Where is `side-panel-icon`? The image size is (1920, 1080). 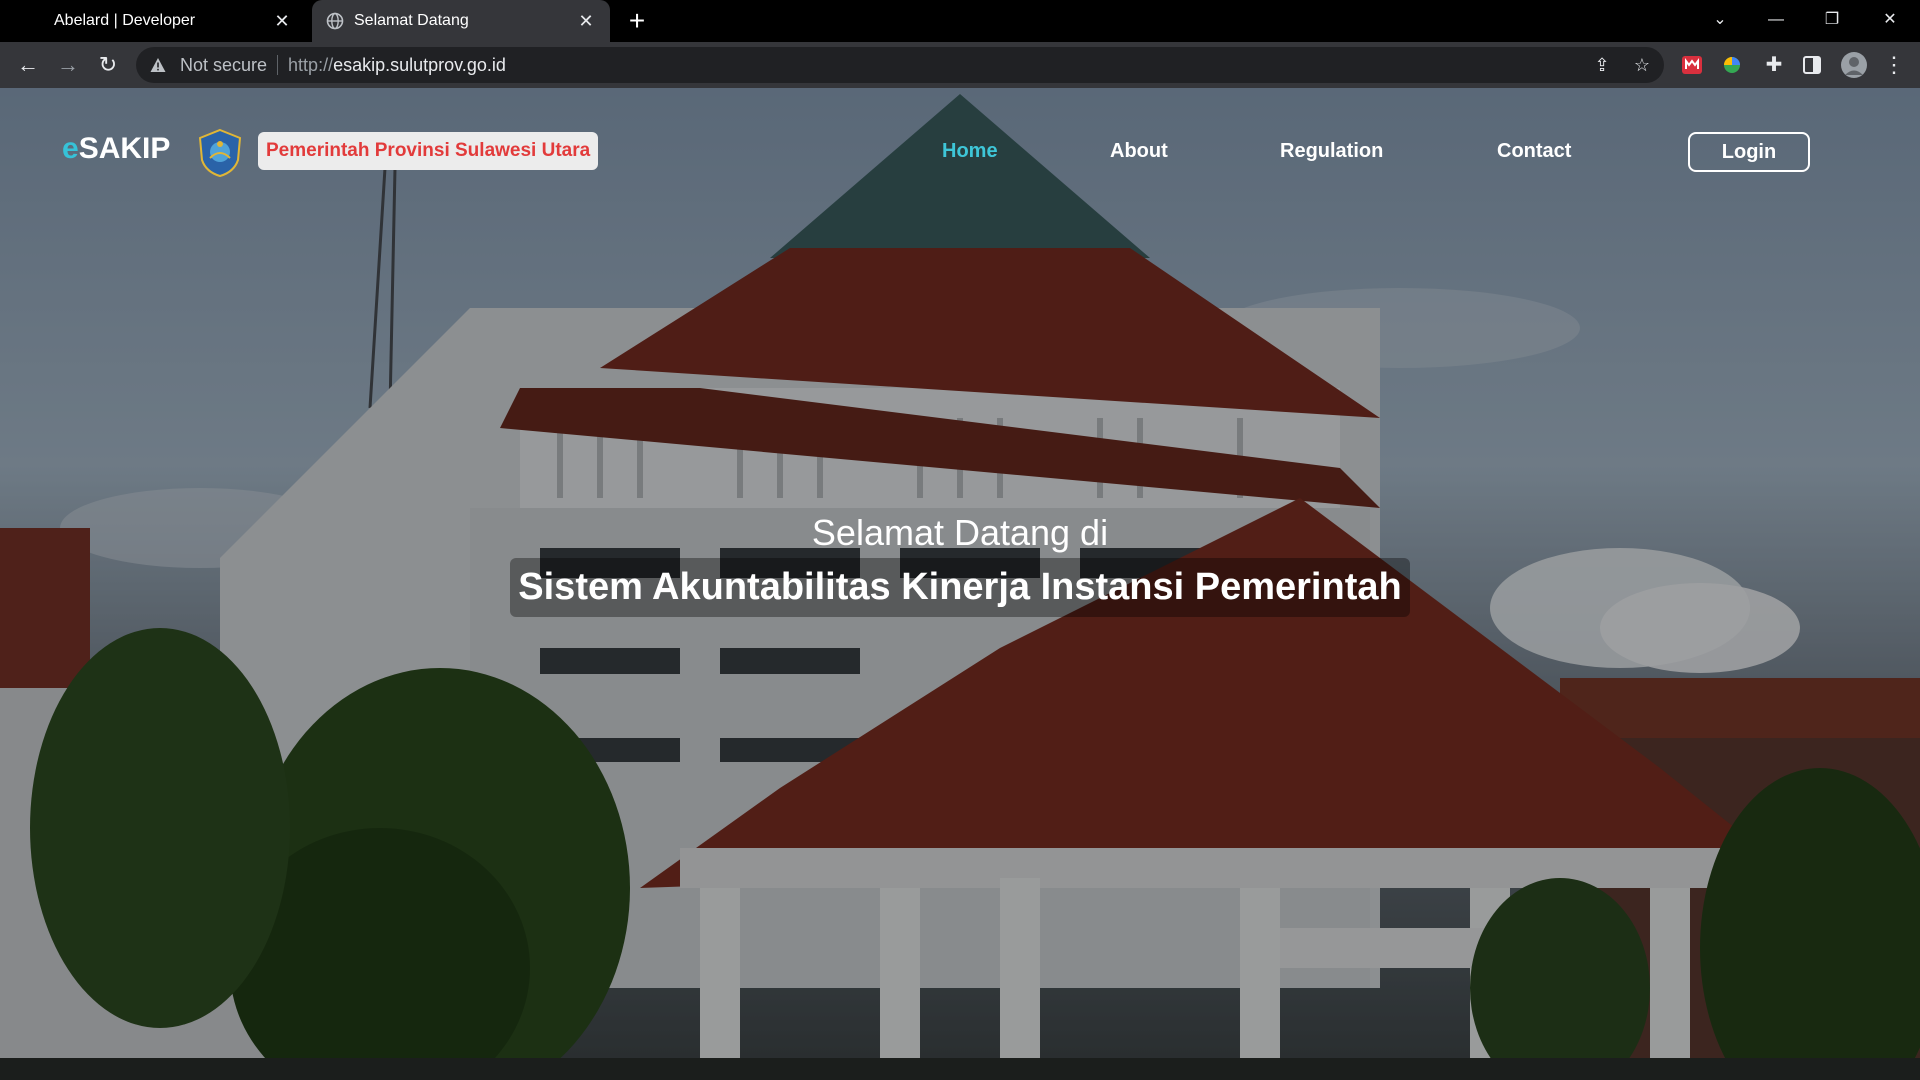 side-panel-icon is located at coordinates (1812, 65).